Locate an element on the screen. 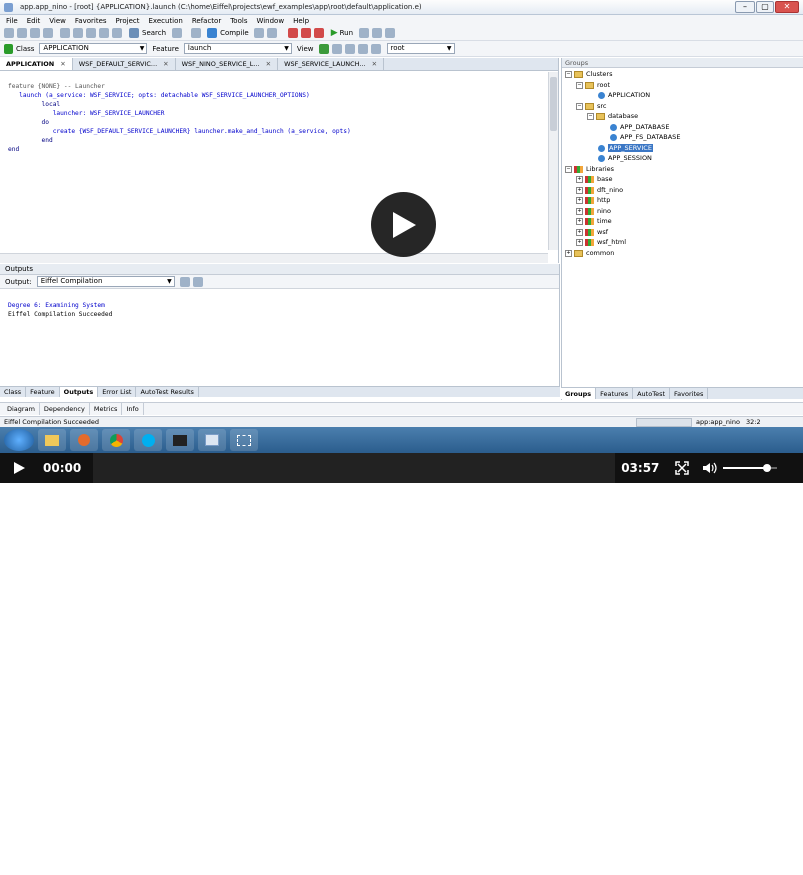 This screenshot has height=875, width=803. tree-item-root: − root is located at coordinates (593, 85).